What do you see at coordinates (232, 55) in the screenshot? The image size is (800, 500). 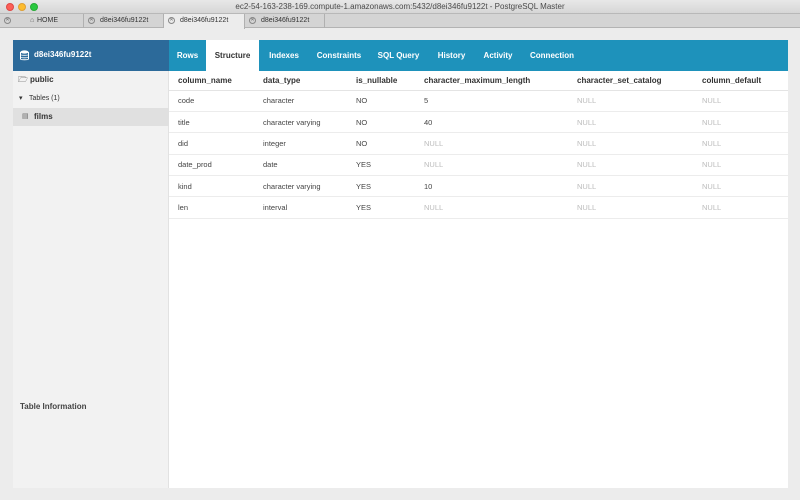 I see `nav-structure: Structure` at bounding box center [232, 55].